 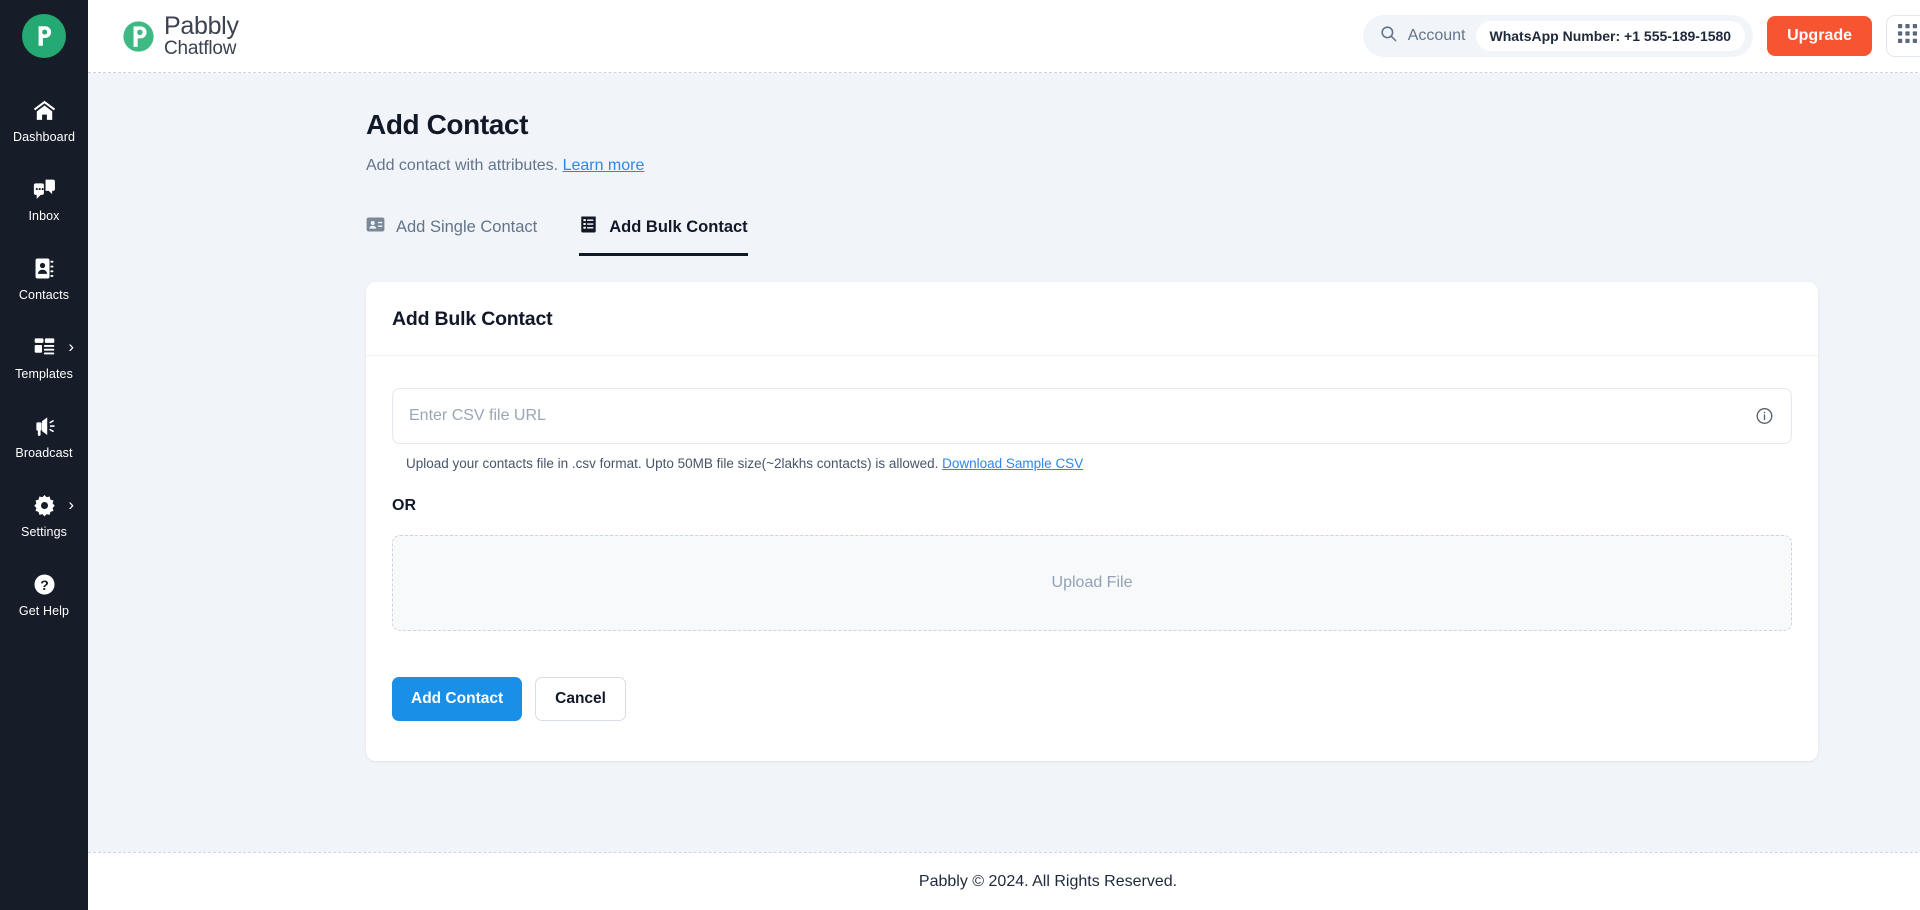 What do you see at coordinates (604, 165) in the screenshot?
I see `learn-more-link: Learn more` at bounding box center [604, 165].